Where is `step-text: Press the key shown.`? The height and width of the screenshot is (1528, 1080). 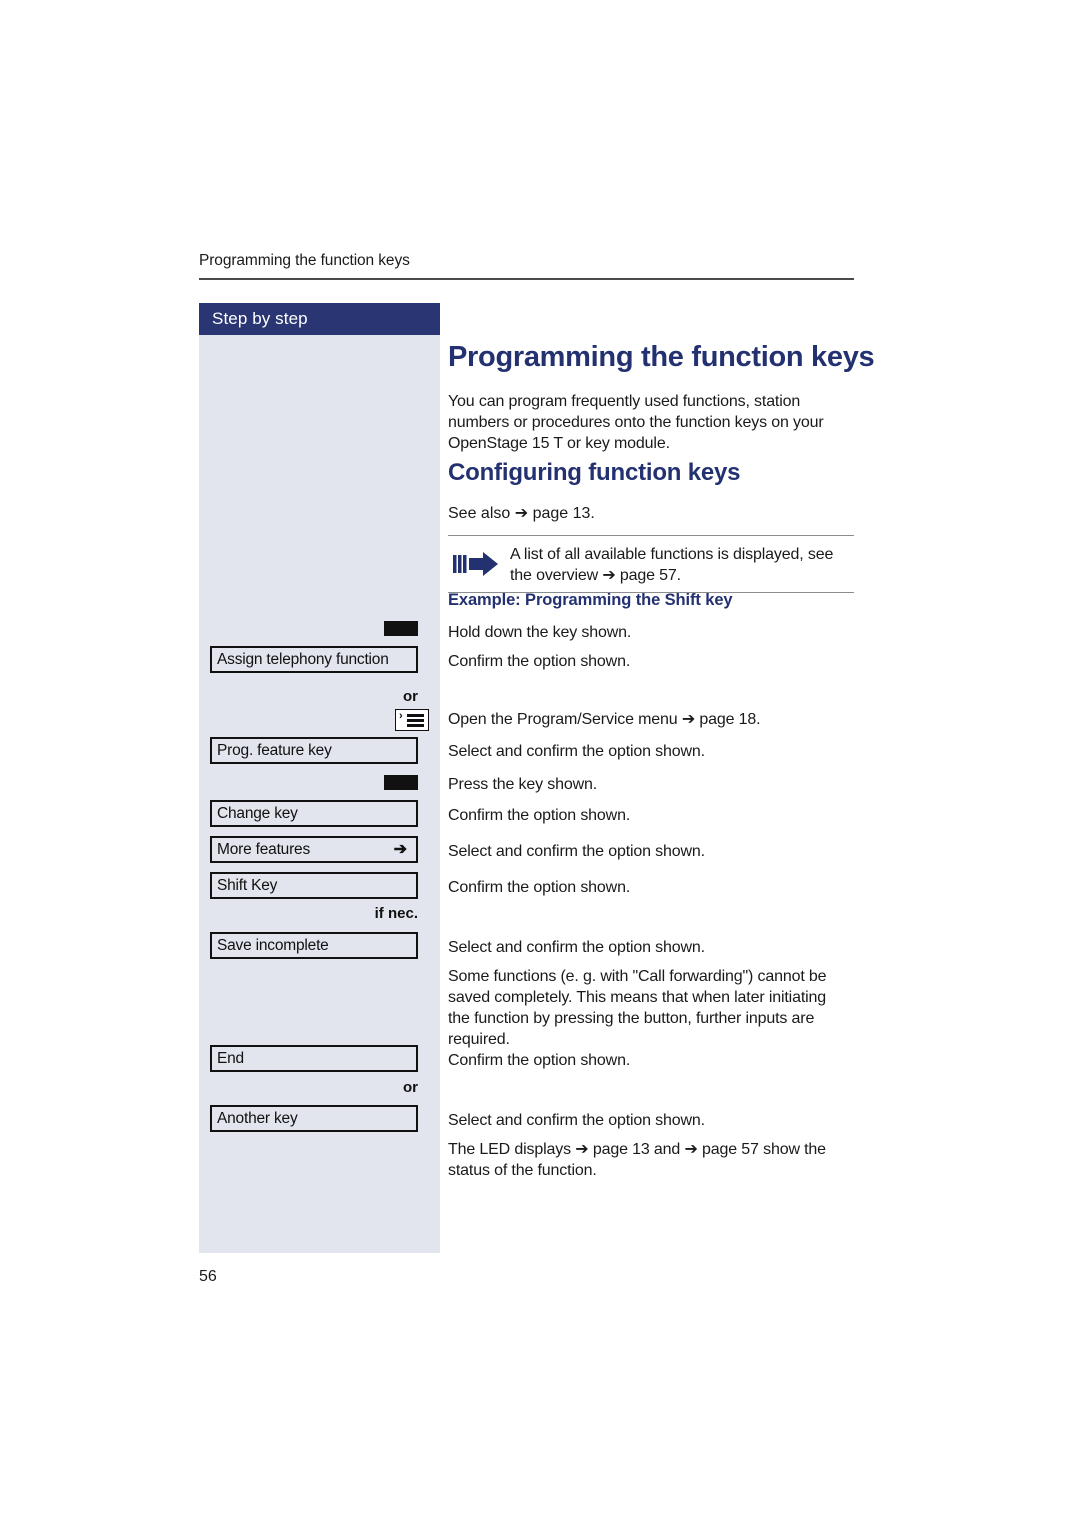
step-text: Press the key shown. is located at coordinates (523, 784).